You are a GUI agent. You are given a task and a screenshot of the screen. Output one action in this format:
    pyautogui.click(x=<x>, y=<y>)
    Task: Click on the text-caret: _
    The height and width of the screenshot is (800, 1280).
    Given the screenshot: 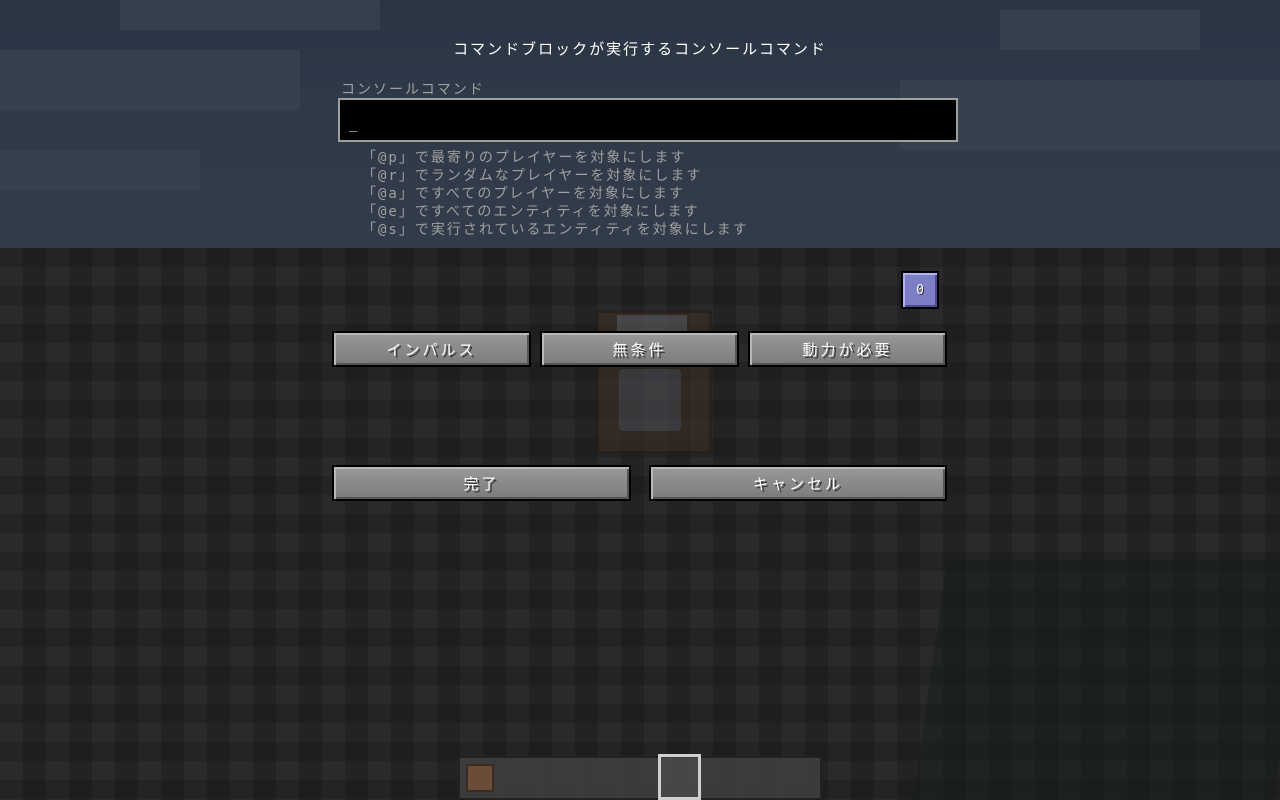 What is the action you would take?
    pyautogui.click(x=353, y=124)
    